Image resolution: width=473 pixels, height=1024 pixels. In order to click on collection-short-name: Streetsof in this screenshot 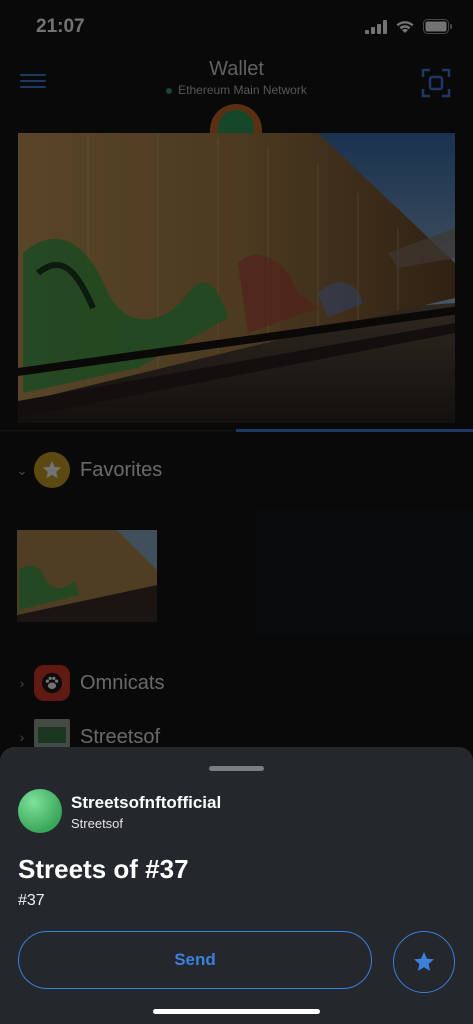, I will do `click(97, 823)`.